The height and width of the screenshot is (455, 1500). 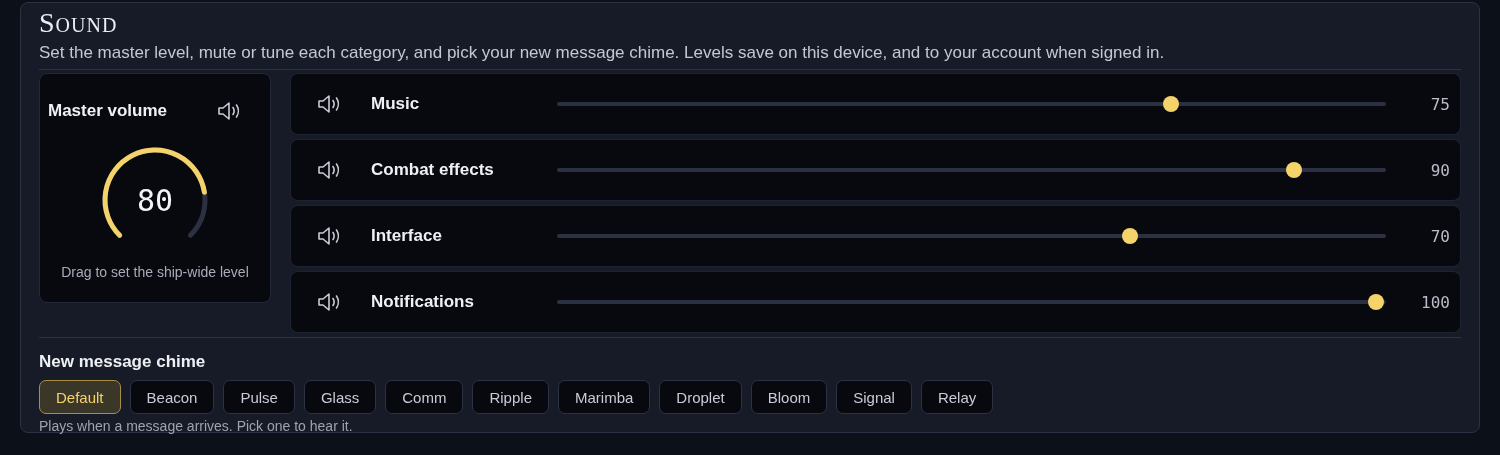 I want to click on channel-label: Music, so click(x=396, y=104).